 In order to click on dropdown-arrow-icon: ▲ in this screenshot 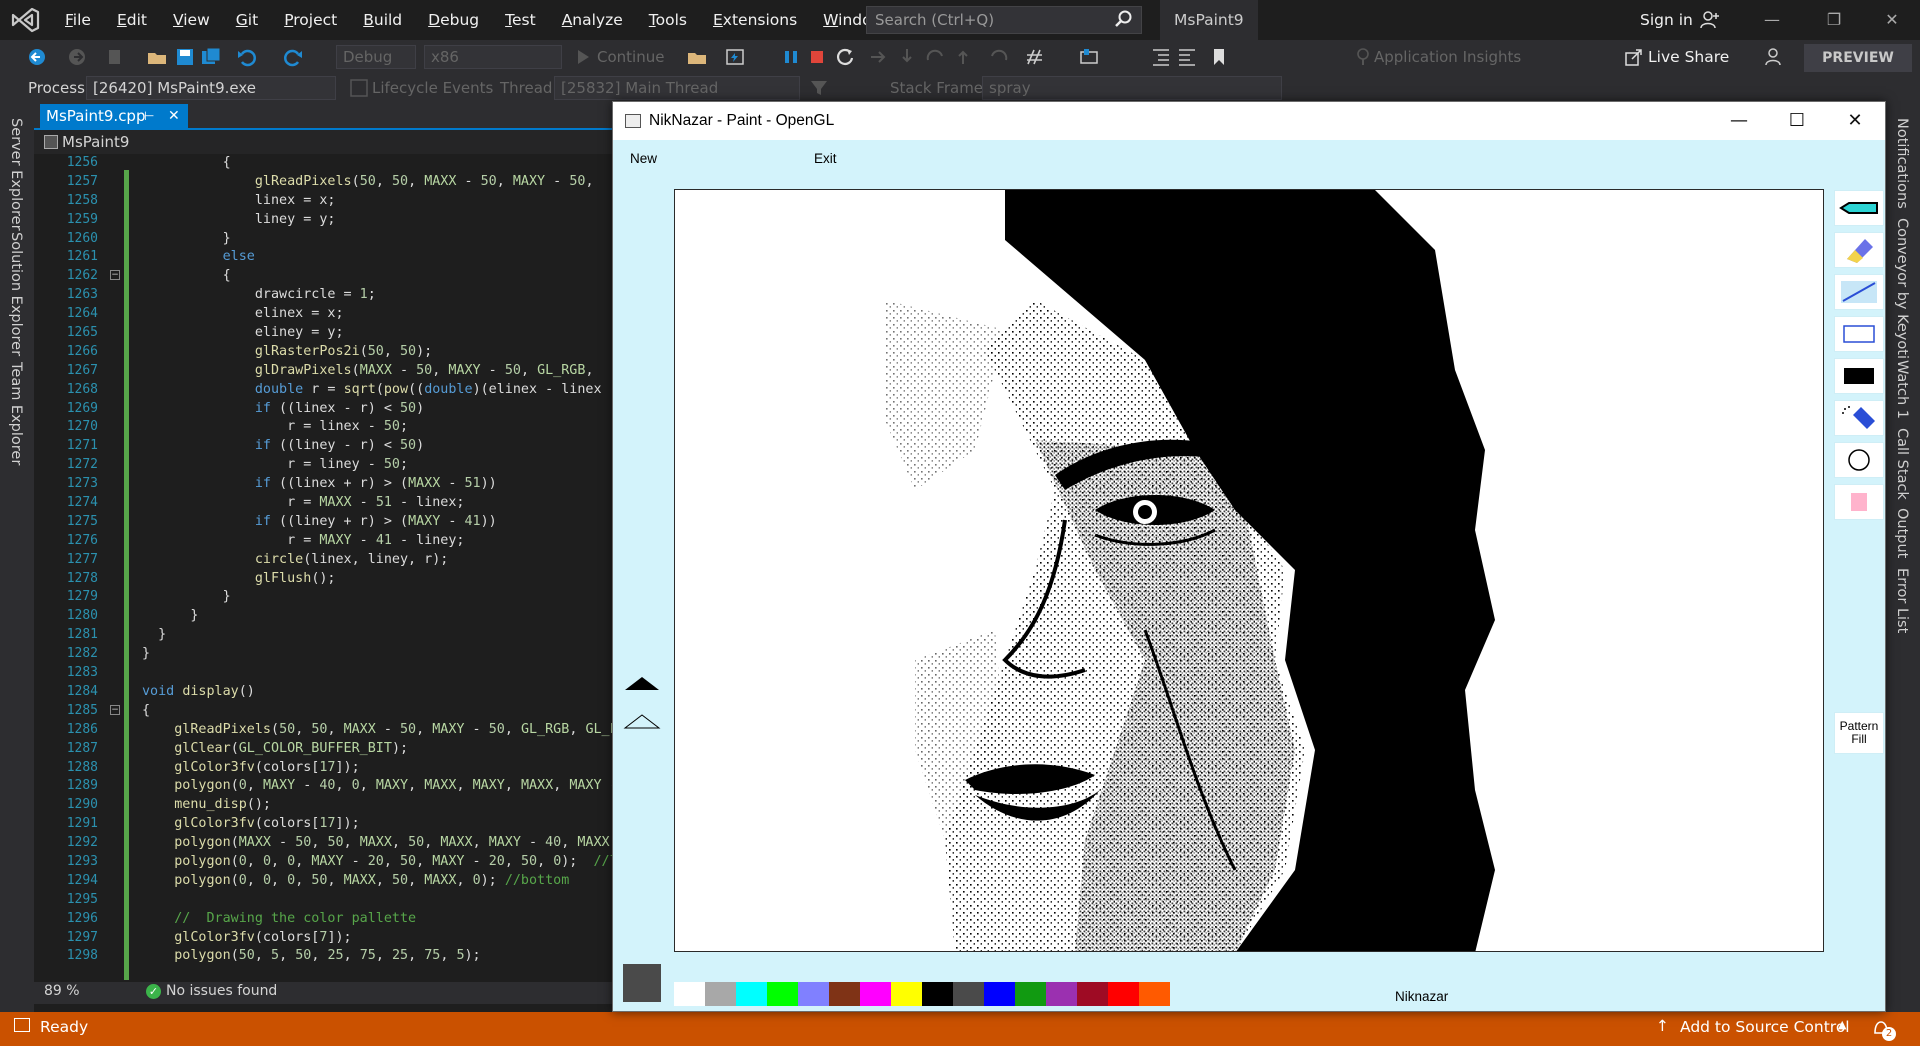, I will do `click(1842, 1024)`.